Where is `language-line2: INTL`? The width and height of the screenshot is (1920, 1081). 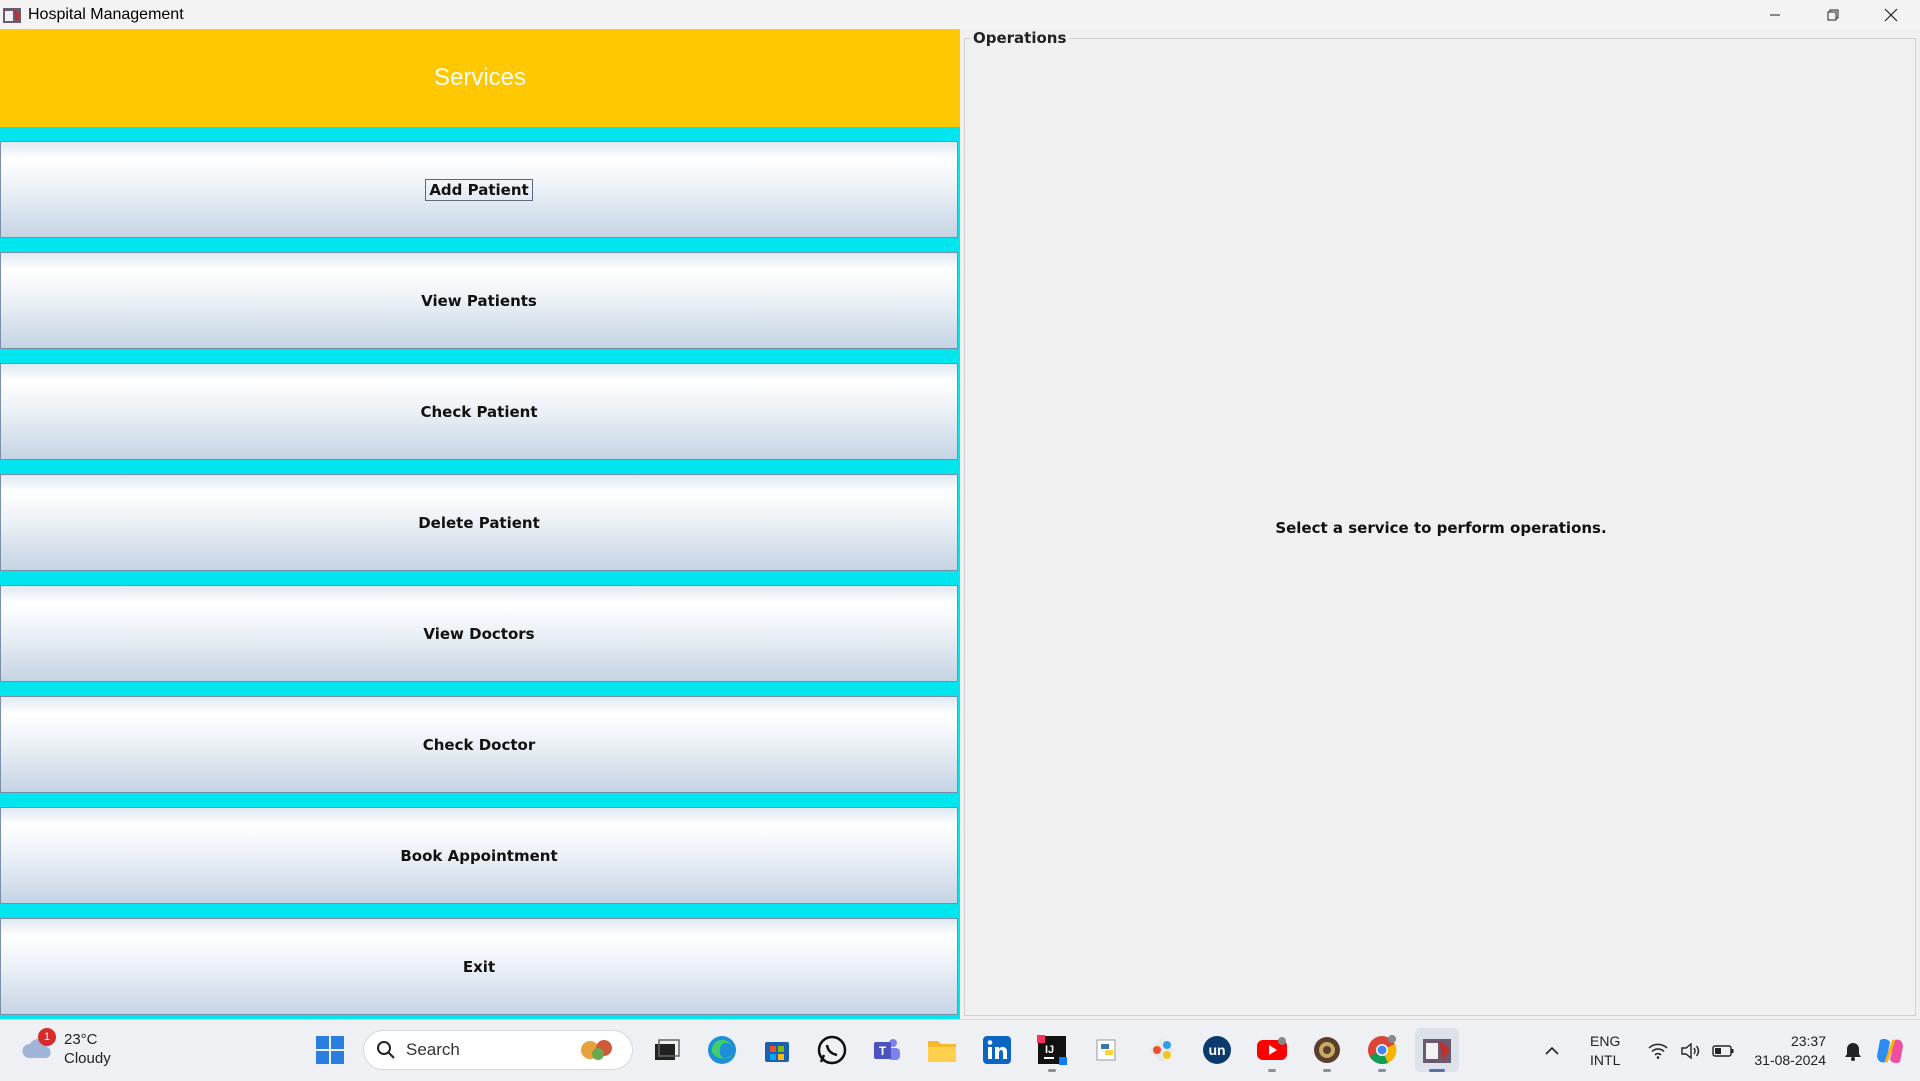 language-line2: INTL is located at coordinates (1605, 1059).